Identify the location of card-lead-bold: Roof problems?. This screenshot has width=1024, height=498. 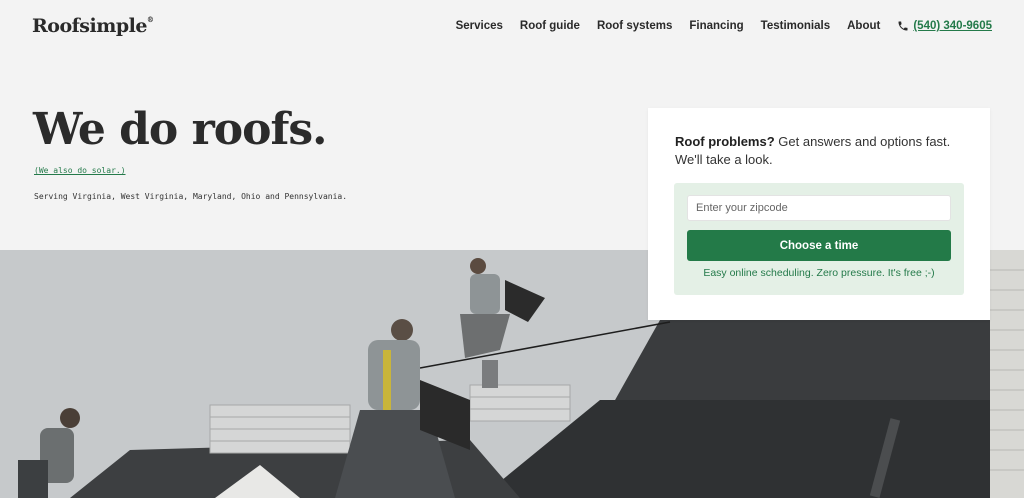
(725, 141).